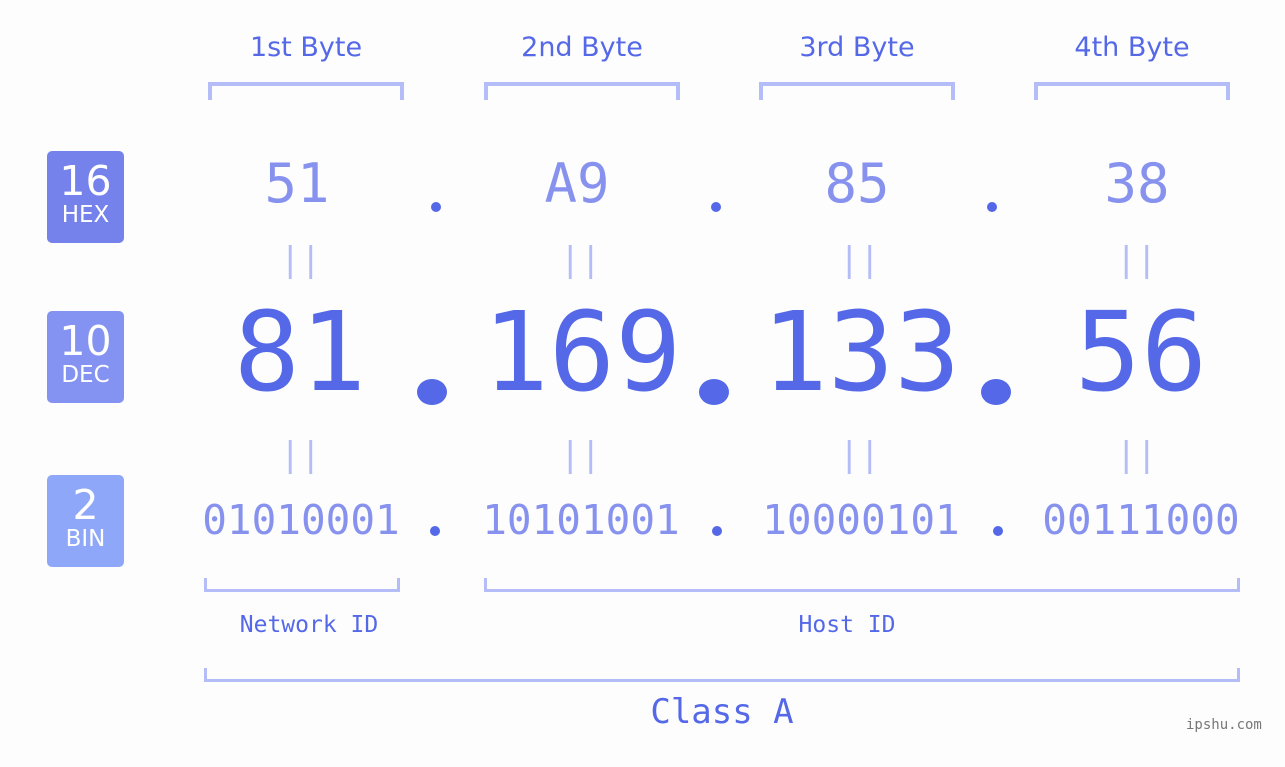 Image resolution: width=1285 pixels, height=767 pixels. Describe the element at coordinates (85, 505) in the screenshot. I see `bin-base: 2` at that location.